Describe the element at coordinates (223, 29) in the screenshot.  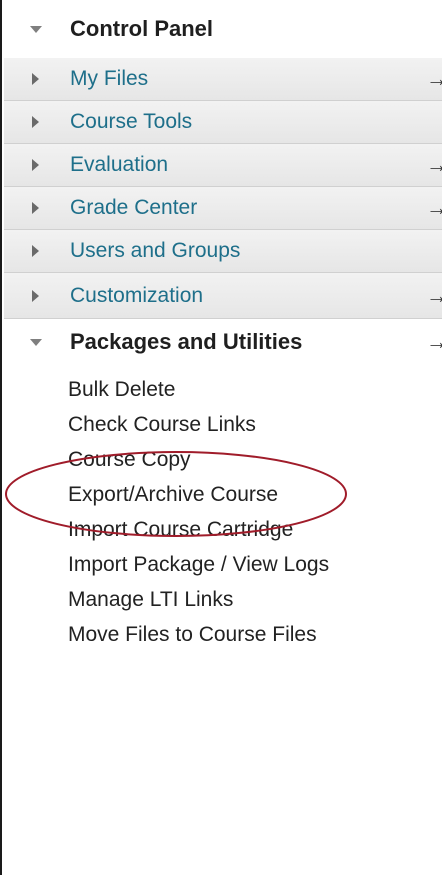
I see `control-panel-header: Control Panel` at that location.